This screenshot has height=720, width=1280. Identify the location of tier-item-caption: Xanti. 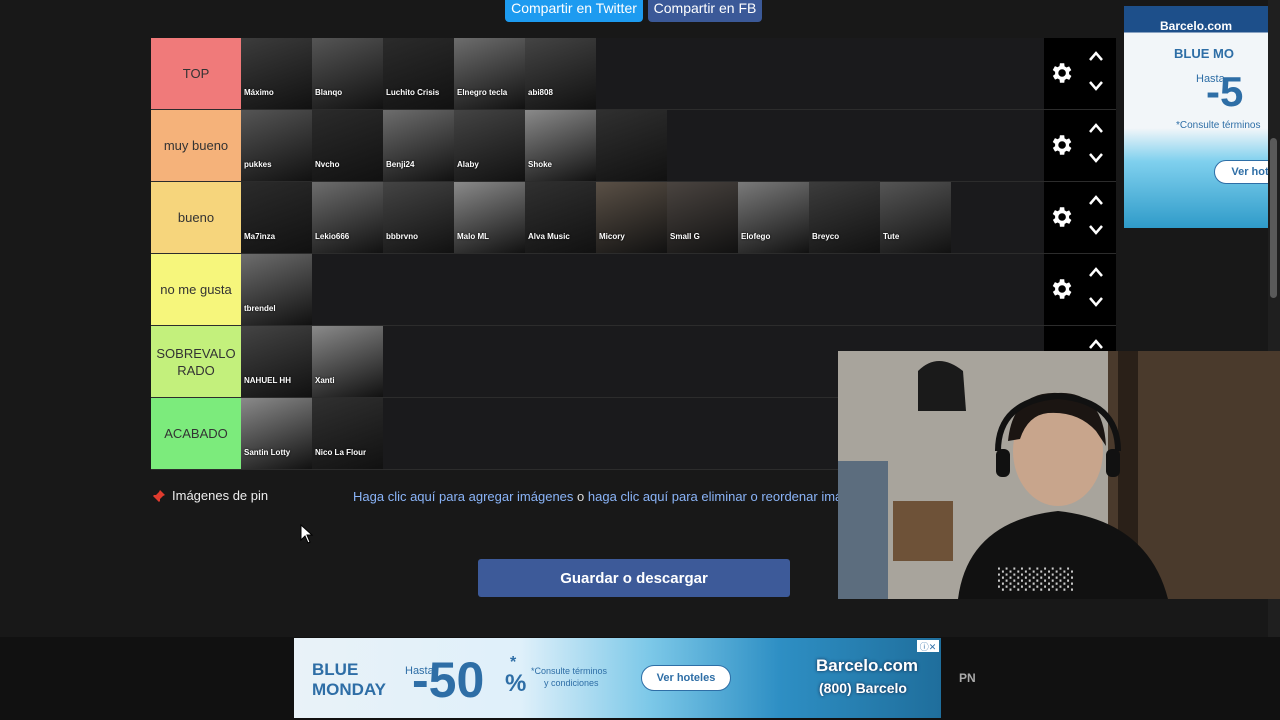
(325, 380).